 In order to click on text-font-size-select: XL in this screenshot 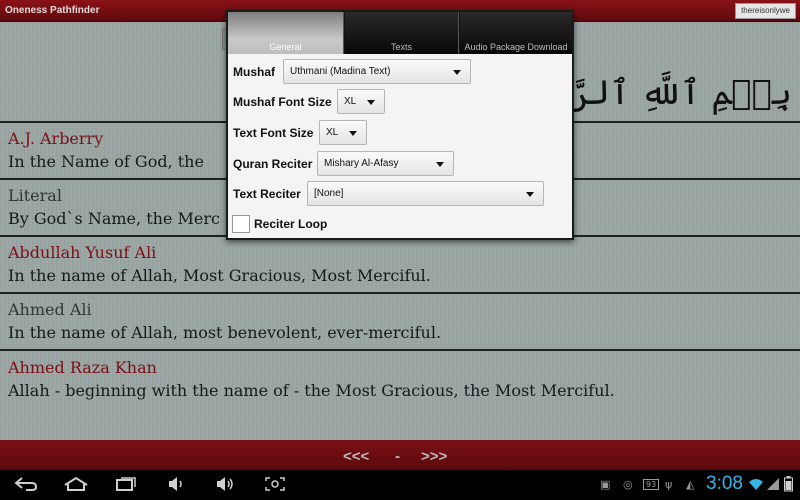, I will do `click(343, 132)`.